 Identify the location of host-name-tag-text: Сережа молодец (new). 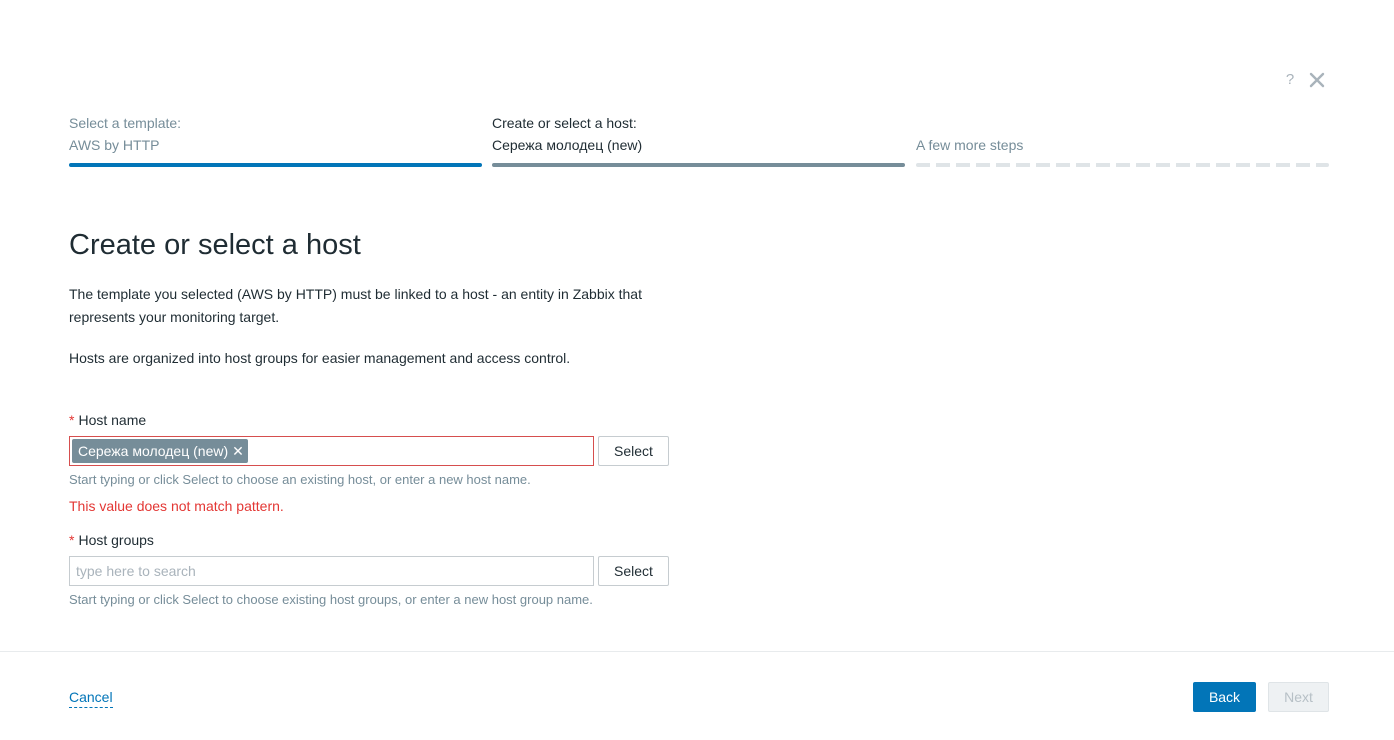
(153, 451).